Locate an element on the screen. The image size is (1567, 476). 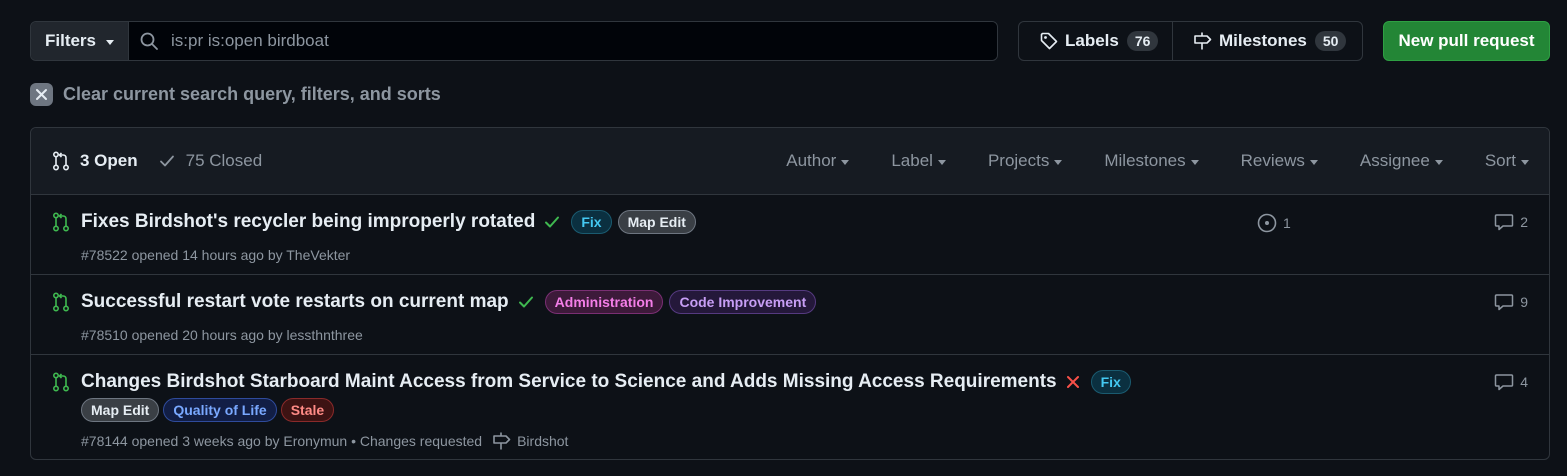
labels-label: Labels is located at coordinates (1092, 40).